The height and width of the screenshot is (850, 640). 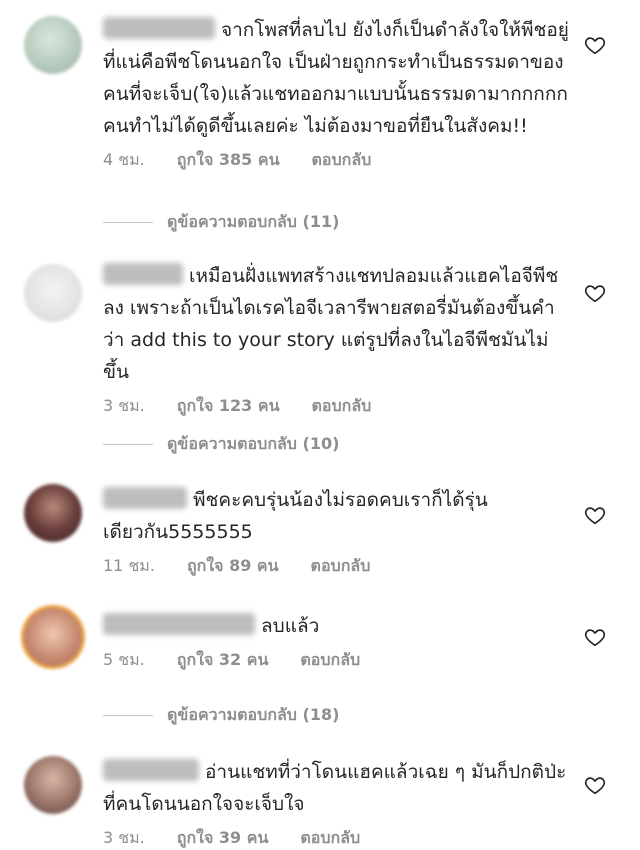 I want to click on likes-count: ถูกใจ 385 คน, so click(x=228, y=160).